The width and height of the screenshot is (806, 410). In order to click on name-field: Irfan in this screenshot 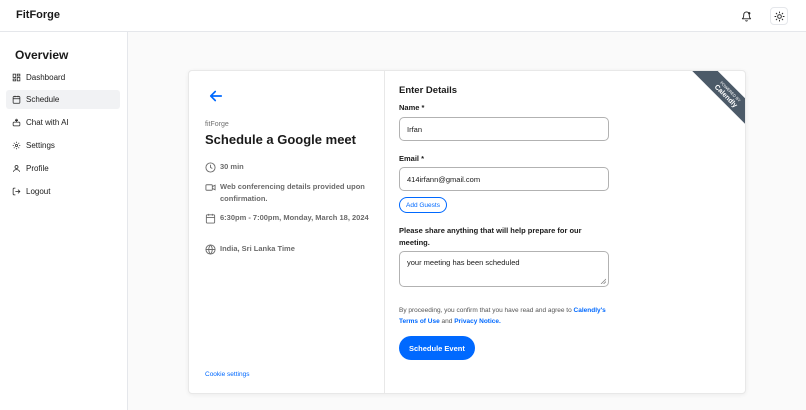, I will do `click(504, 129)`.